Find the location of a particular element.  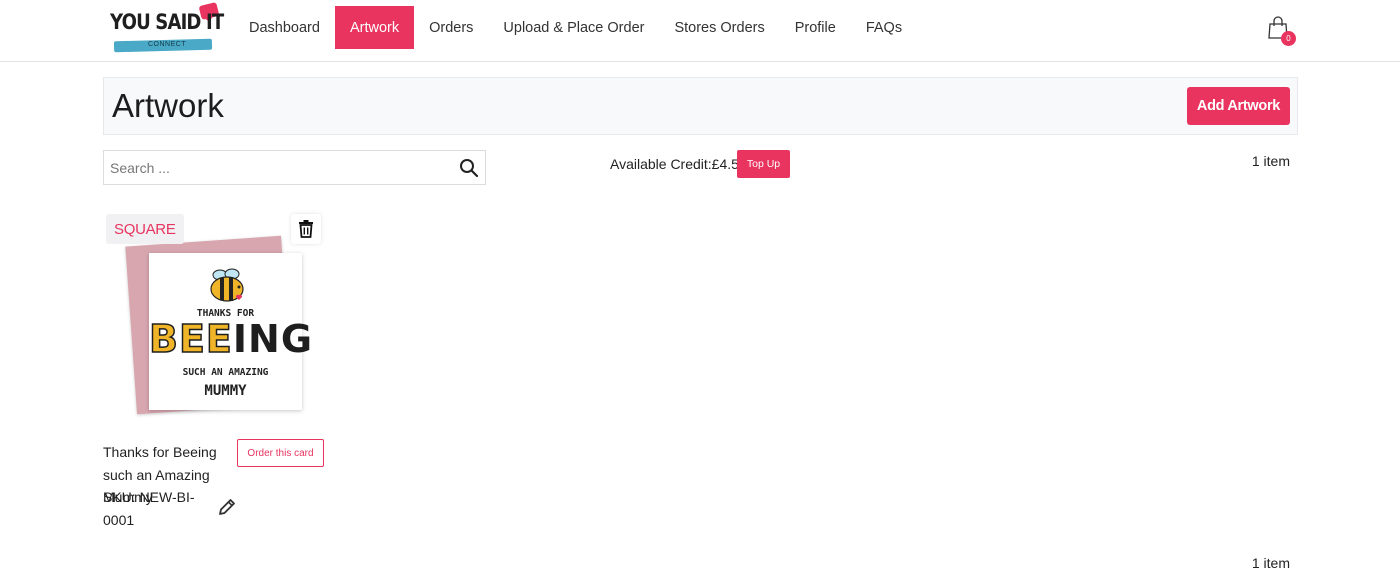

trash-icon is located at coordinates (306, 229).